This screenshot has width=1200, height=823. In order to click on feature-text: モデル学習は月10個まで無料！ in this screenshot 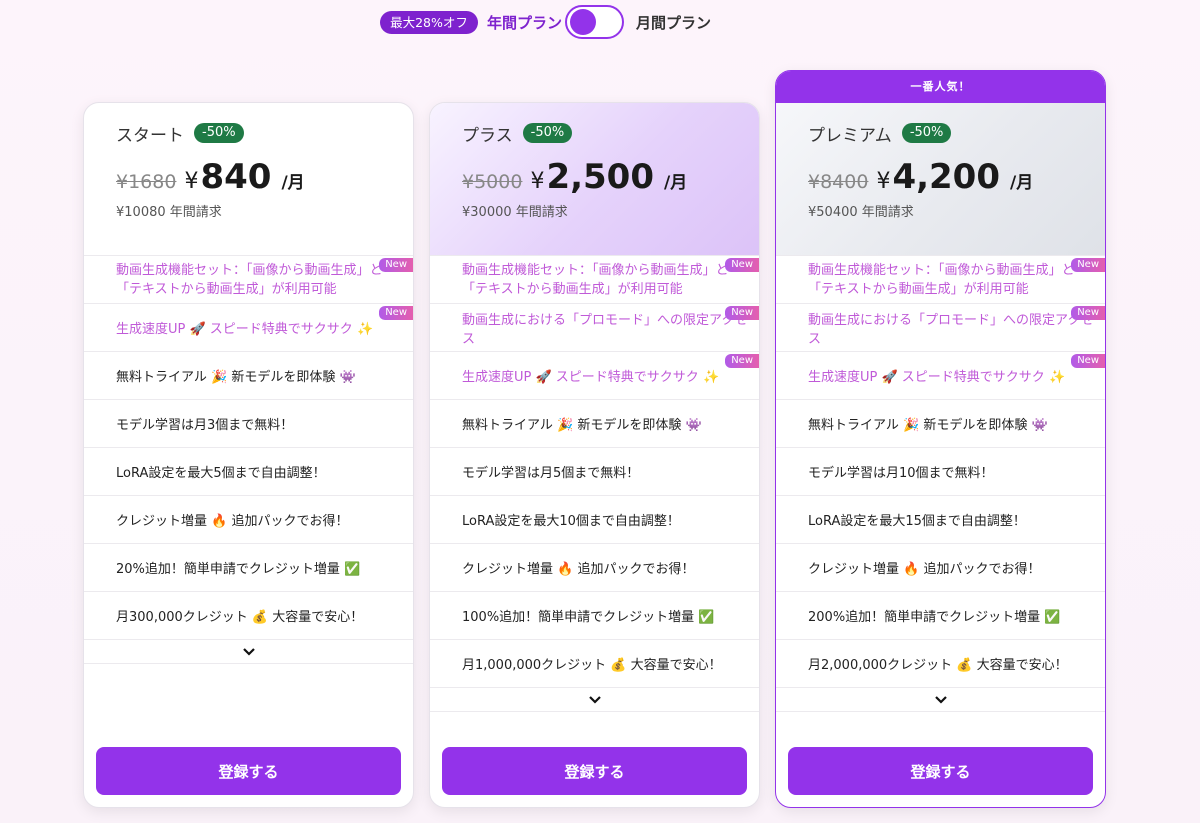, I will do `click(901, 473)`.